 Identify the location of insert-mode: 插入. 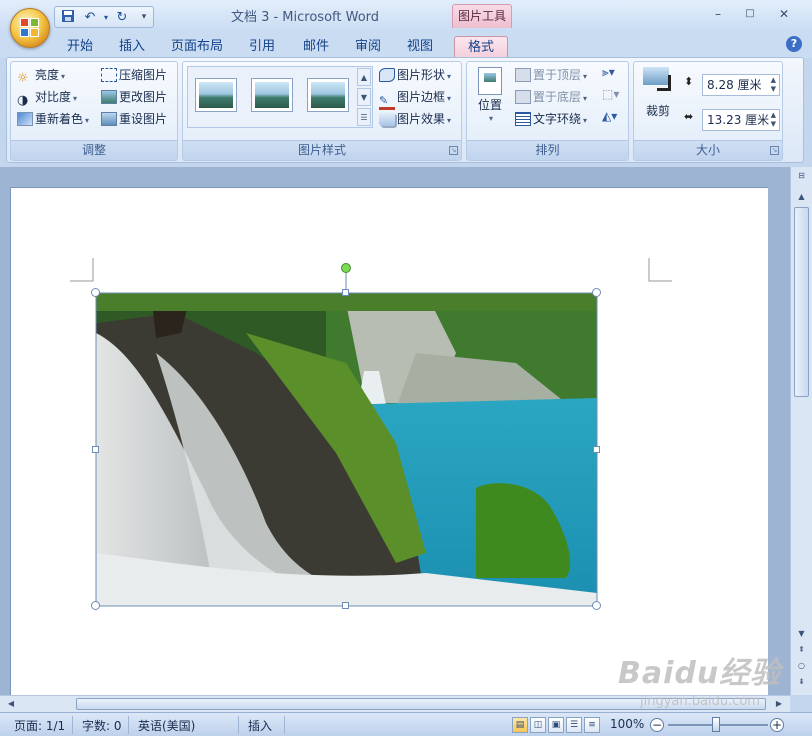
(260, 725).